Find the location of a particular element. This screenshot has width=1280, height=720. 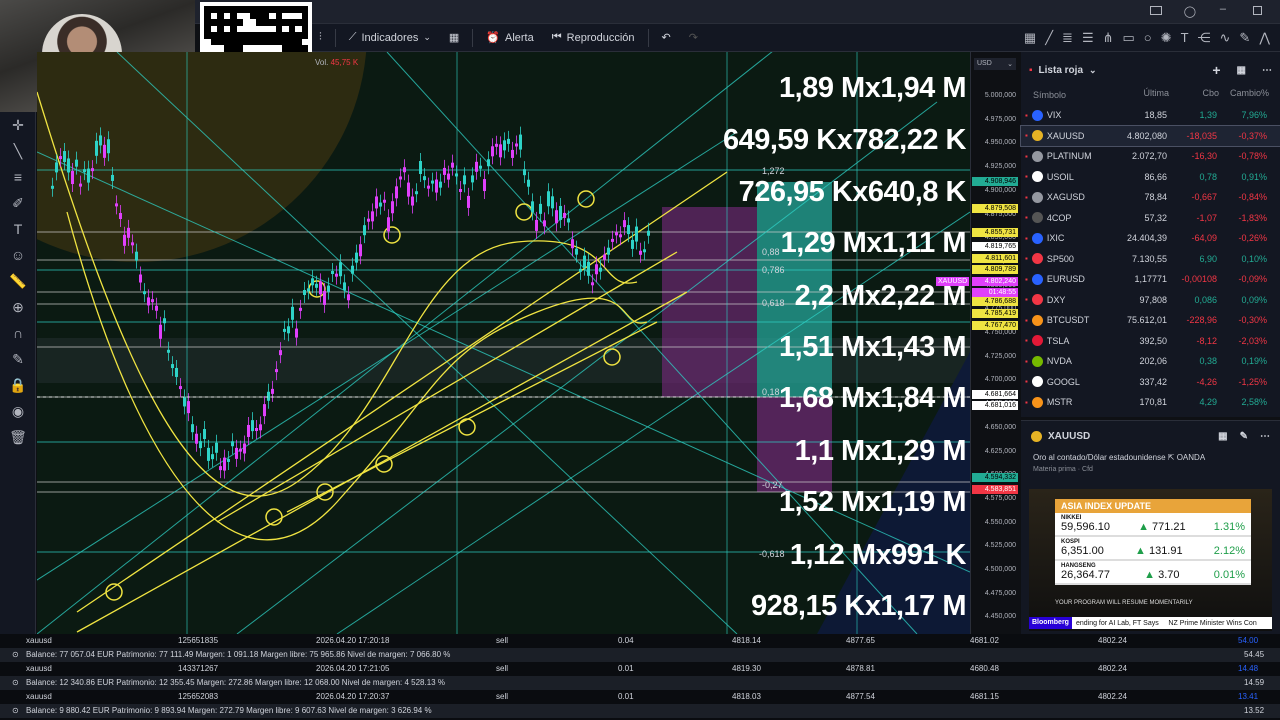

symbol-logo-icon is located at coordinates (1037, 156).